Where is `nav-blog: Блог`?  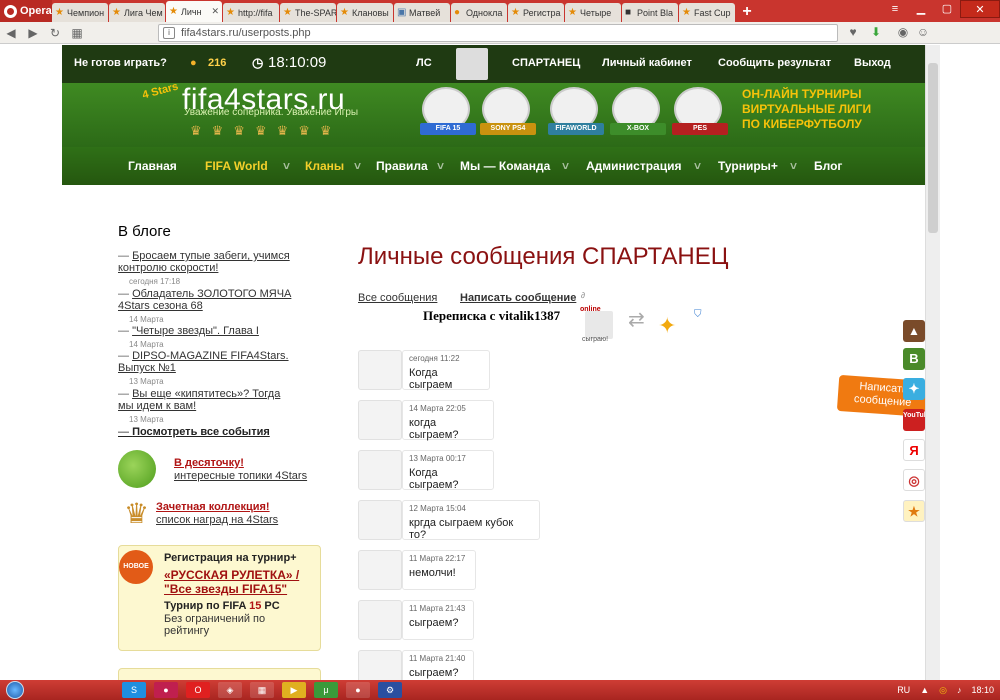
nav-blog: Блог is located at coordinates (828, 166).